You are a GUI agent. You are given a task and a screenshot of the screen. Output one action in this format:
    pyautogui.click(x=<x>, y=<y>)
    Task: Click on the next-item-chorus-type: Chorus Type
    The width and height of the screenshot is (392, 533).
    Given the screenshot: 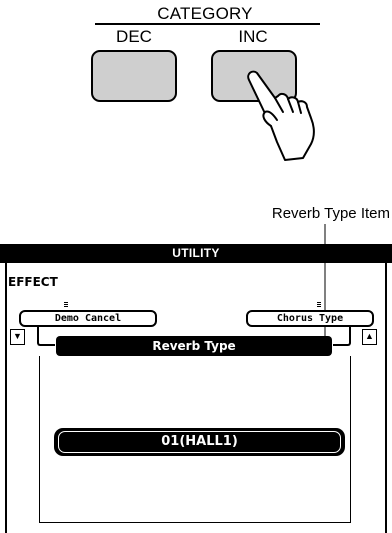 What is the action you would take?
    pyautogui.click(x=310, y=318)
    